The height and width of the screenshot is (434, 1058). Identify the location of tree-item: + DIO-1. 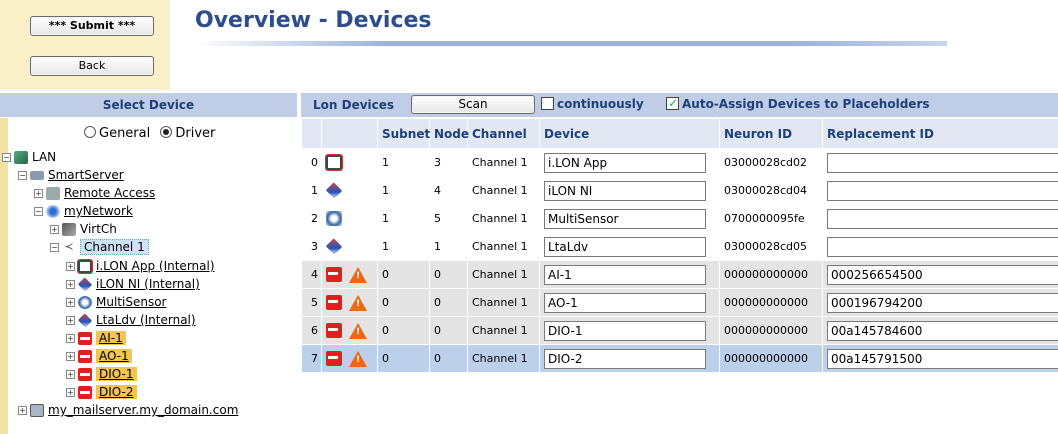
(101, 374).